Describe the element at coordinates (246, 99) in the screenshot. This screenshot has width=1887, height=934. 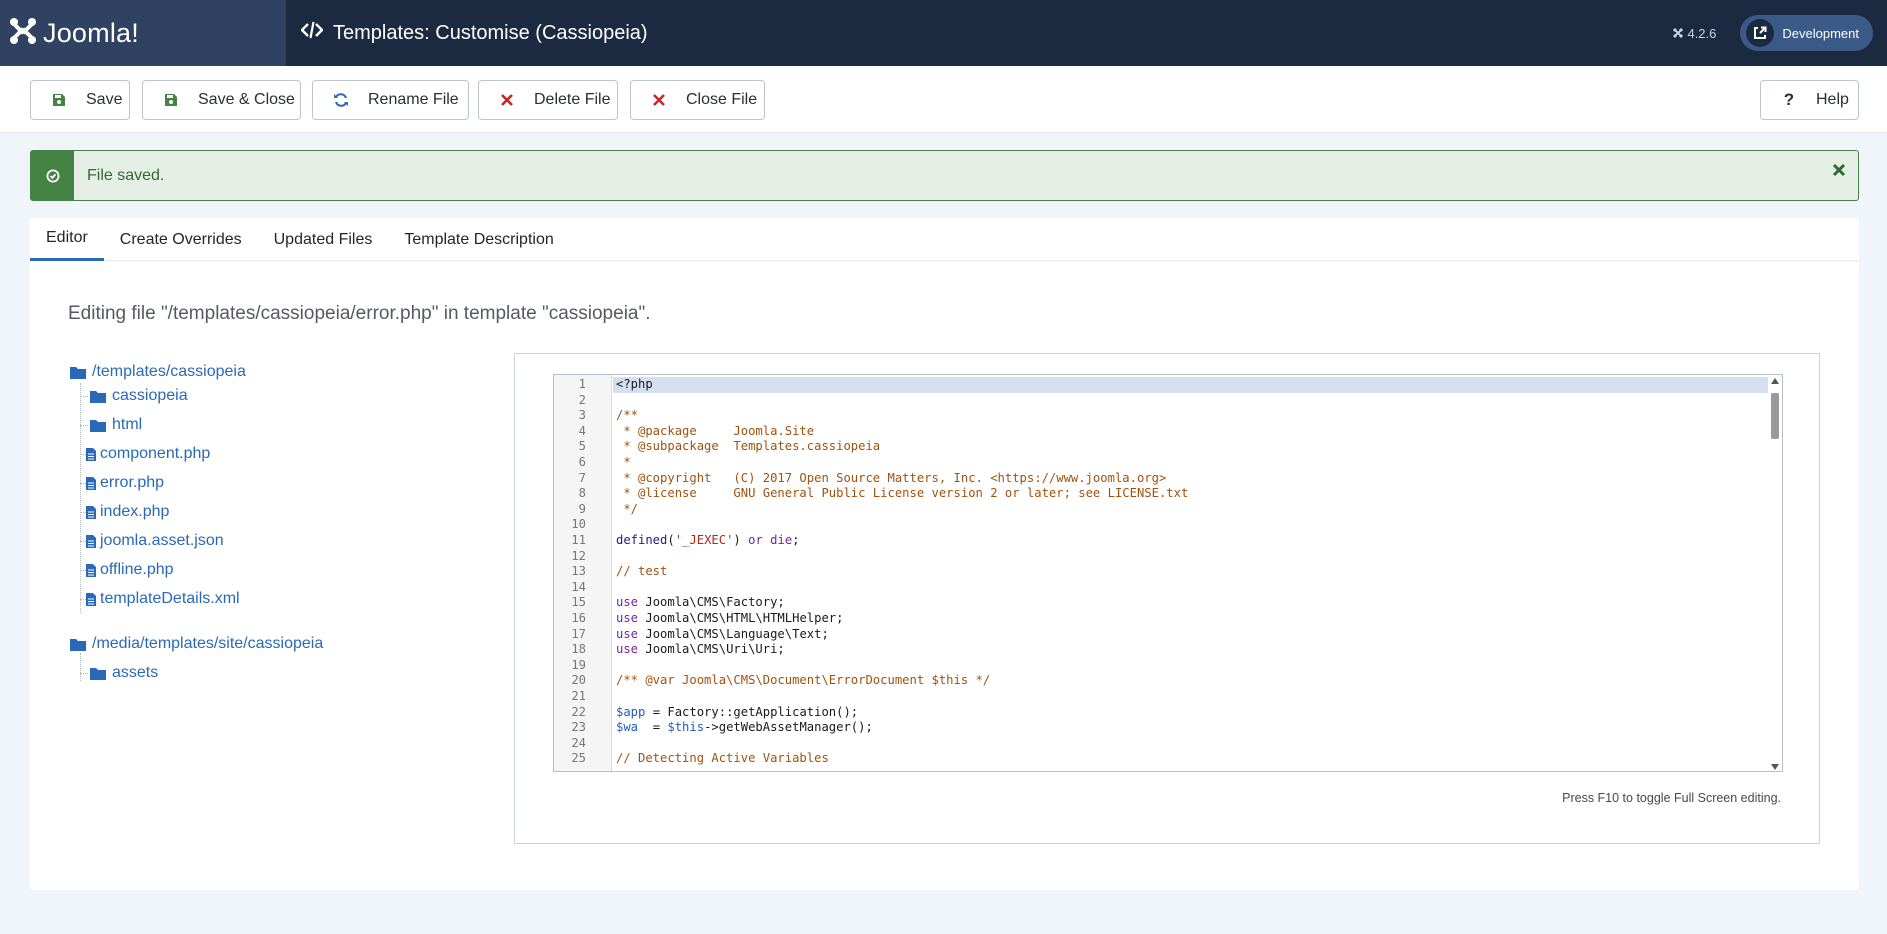
I see `save-close-label: Save & Close` at that location.